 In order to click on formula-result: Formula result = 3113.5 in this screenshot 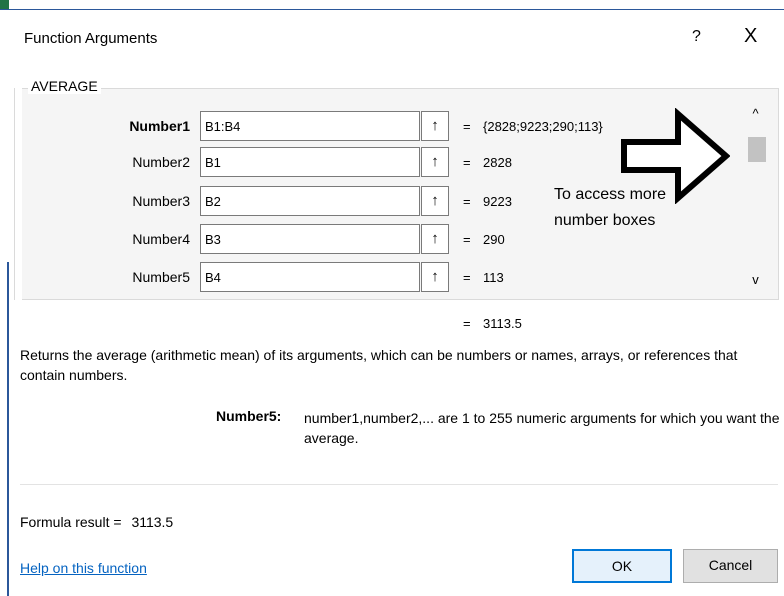, I will do `click(96, 522)`.